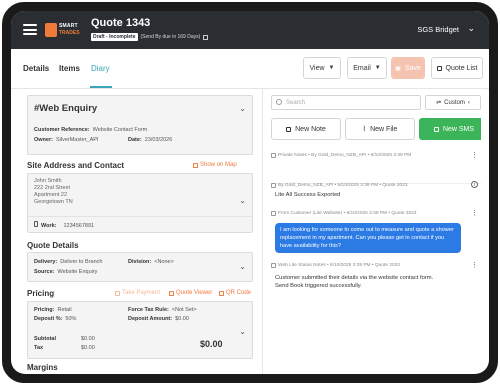 The width and height of the screenshot is (500, 385). I want to click on qr-code-link: QR Code, so click(235, 293).